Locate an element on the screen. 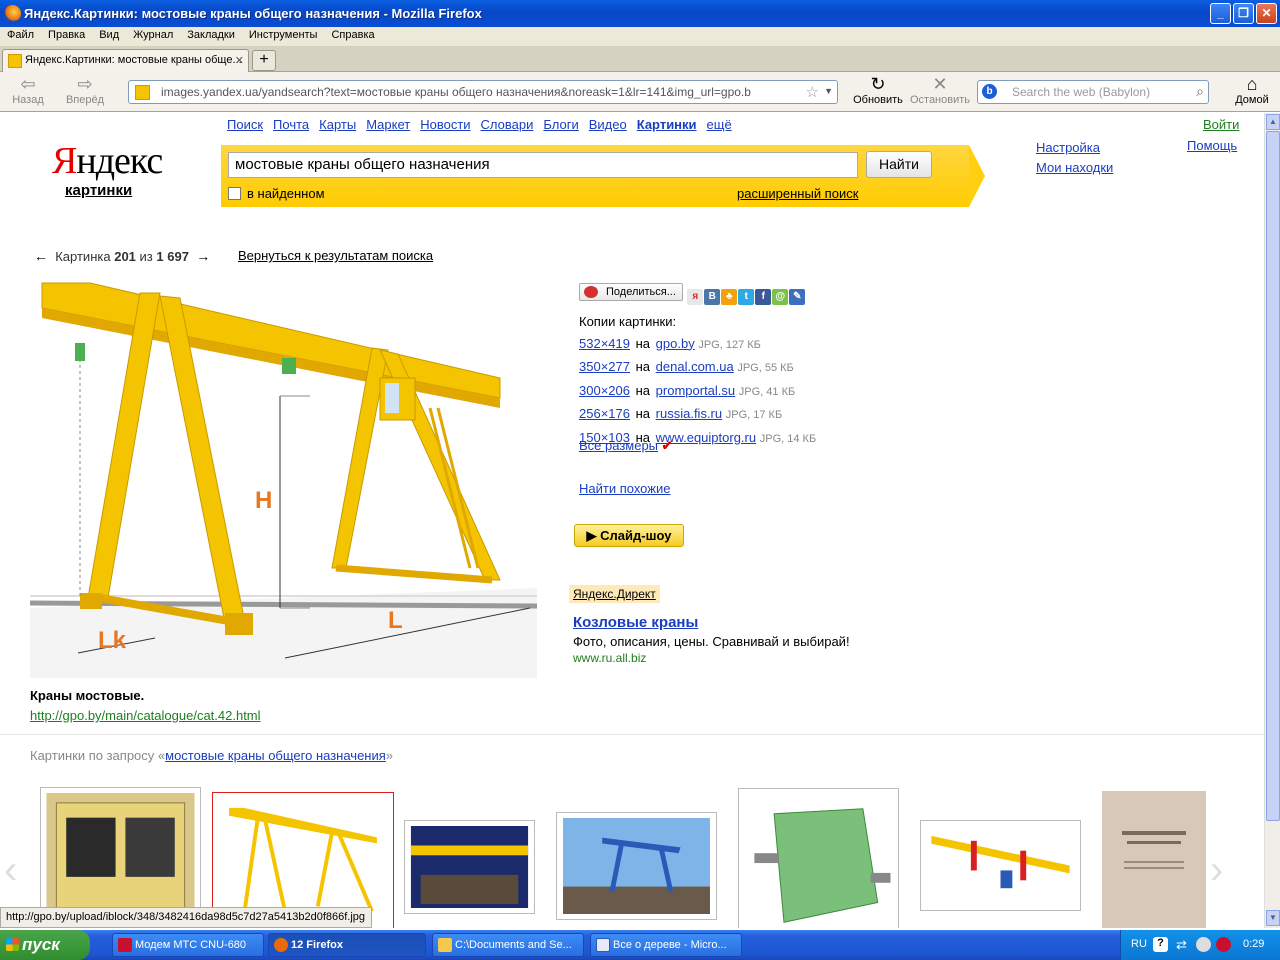 The width and height of the screenshot is (1280, 960). image-caption: Краны мостовые. is located at coordinates (87, 695).